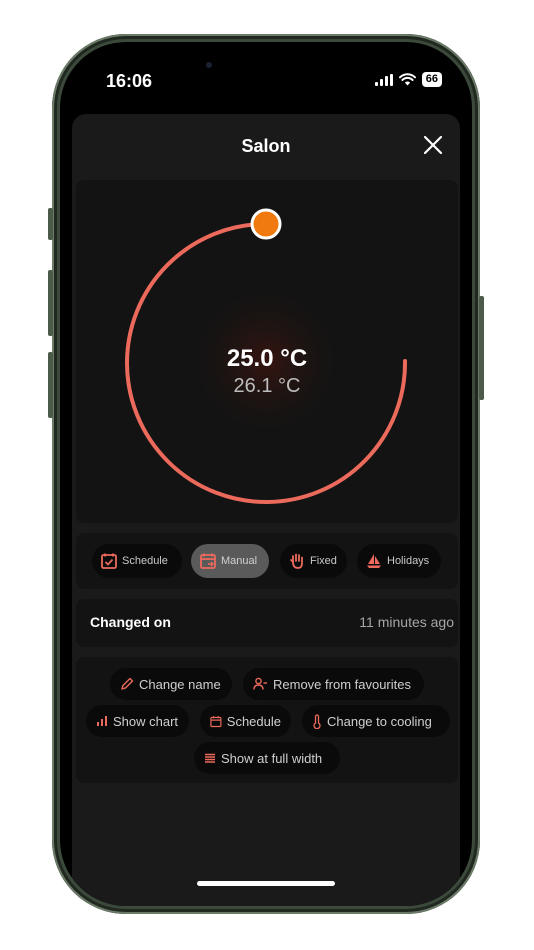 The width and height of the screenshot is (534, 950). What do you see at coordinates (267, 358) in the screenshot?
I see `target-temperature: 25.0 °C` at bounding box center [267, 358].